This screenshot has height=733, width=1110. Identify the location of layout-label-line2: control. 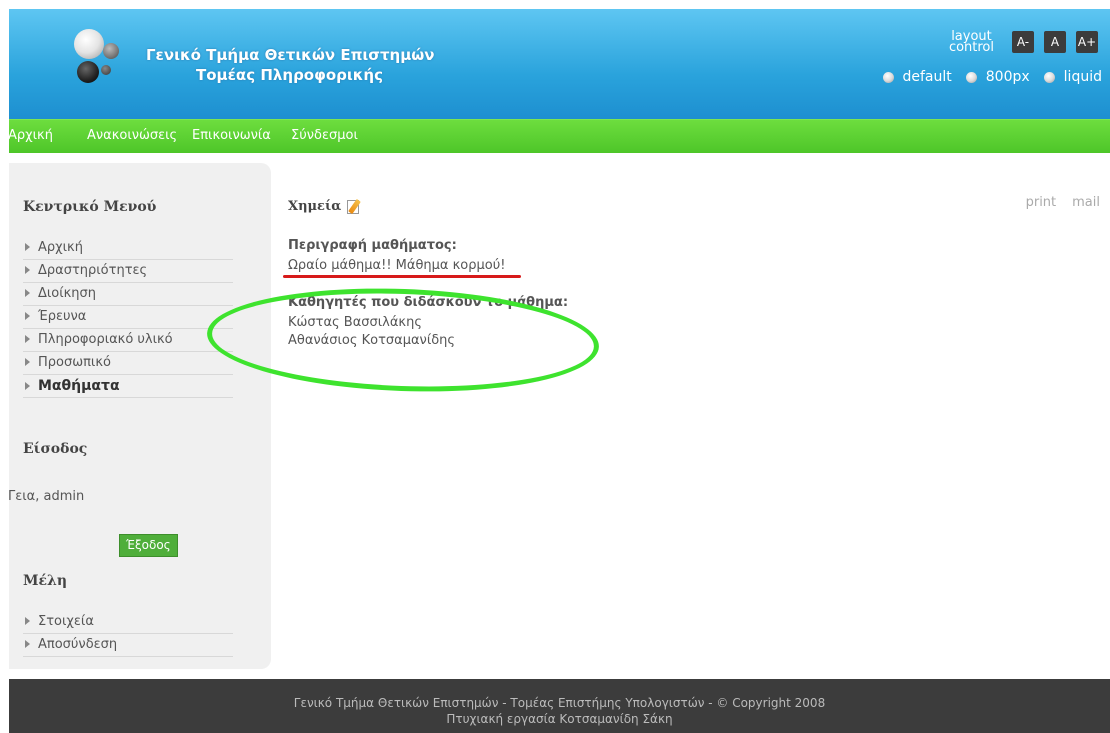
(971, 47).